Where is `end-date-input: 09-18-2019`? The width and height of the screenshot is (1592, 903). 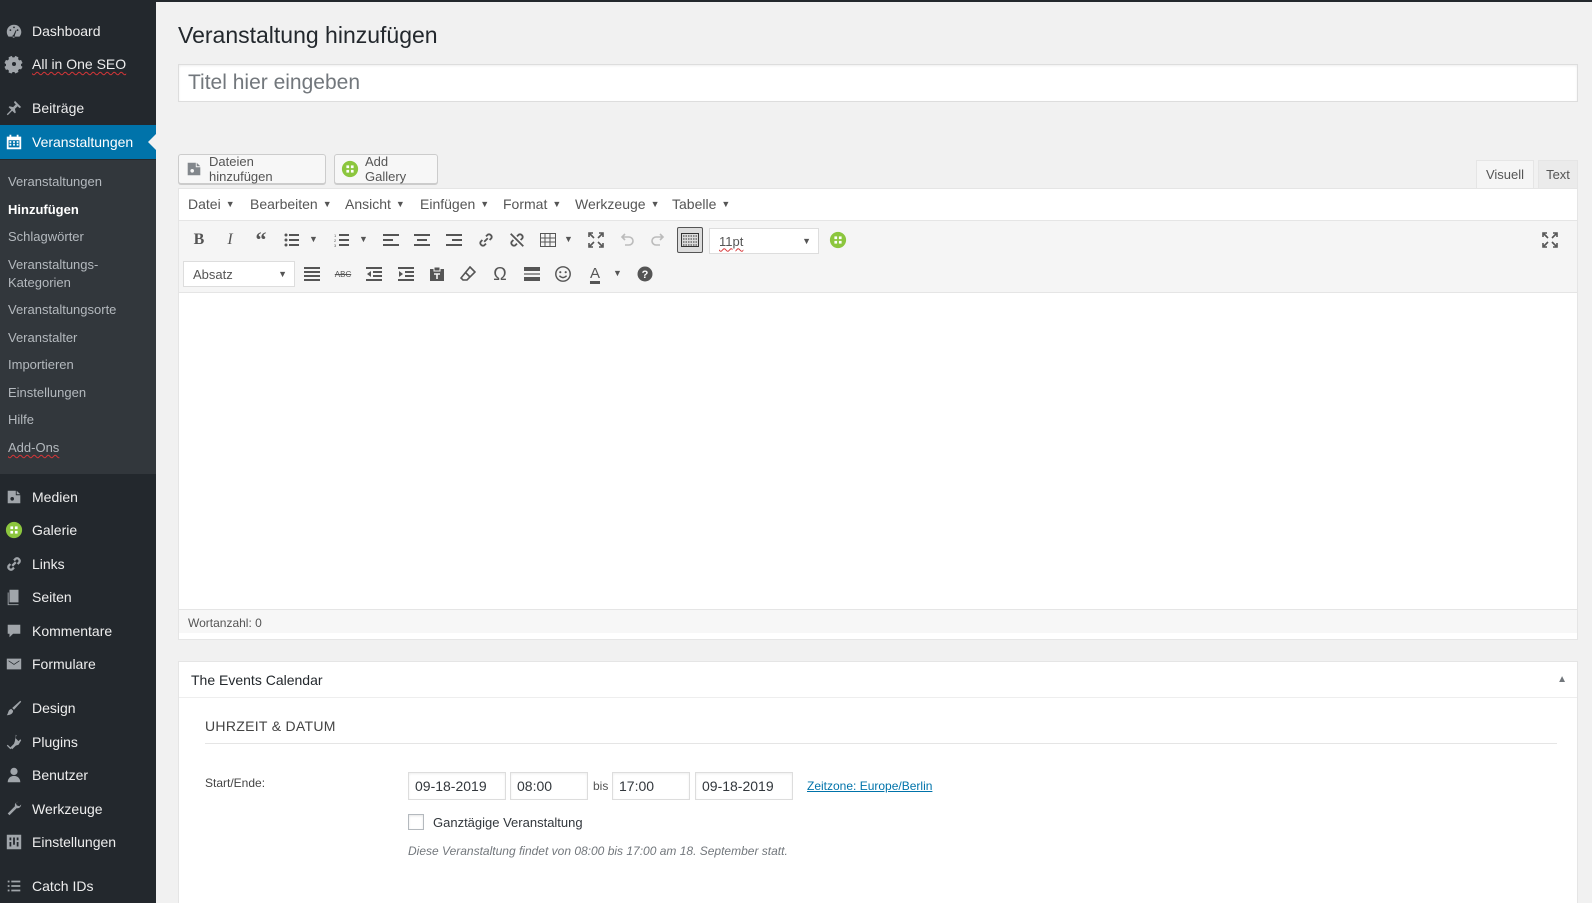
end-date-input: 09-18-2019 is located at coordinates (744, 786).